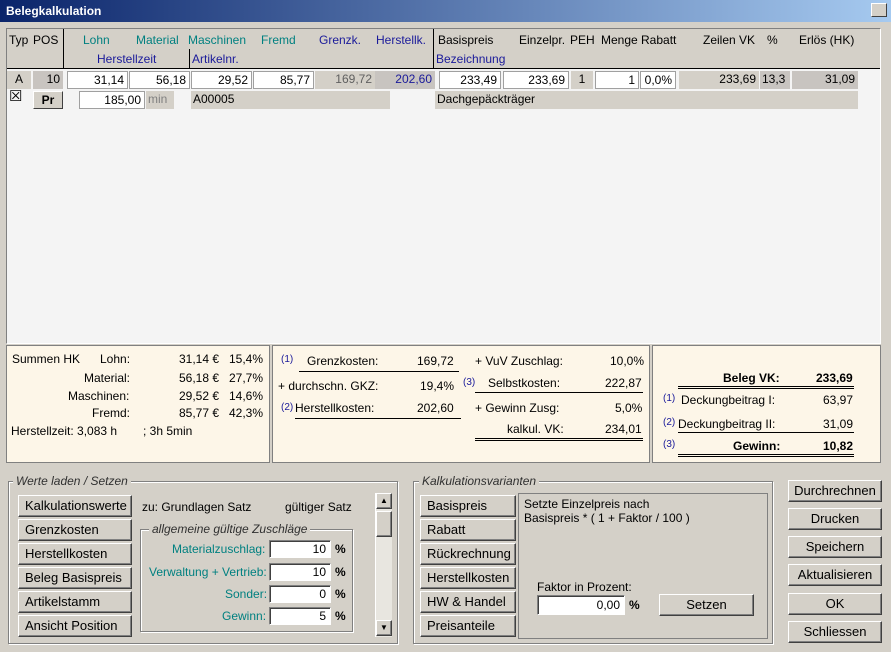 The height and width of the screenshot is (652, 891). Describe the element at coordinates (617, 80) in the screenshot. I see `row-menge: 1` at that location.